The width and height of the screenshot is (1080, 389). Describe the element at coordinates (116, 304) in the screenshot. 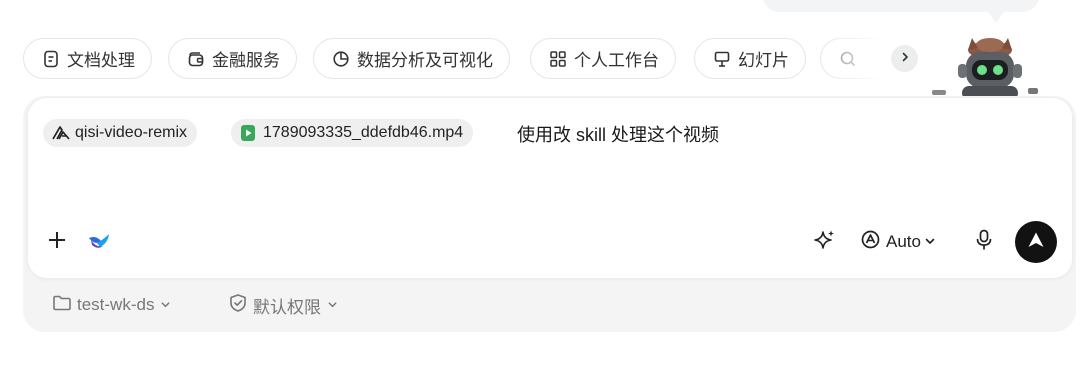

I see `workspace-label: test-wk-ds` at that location.